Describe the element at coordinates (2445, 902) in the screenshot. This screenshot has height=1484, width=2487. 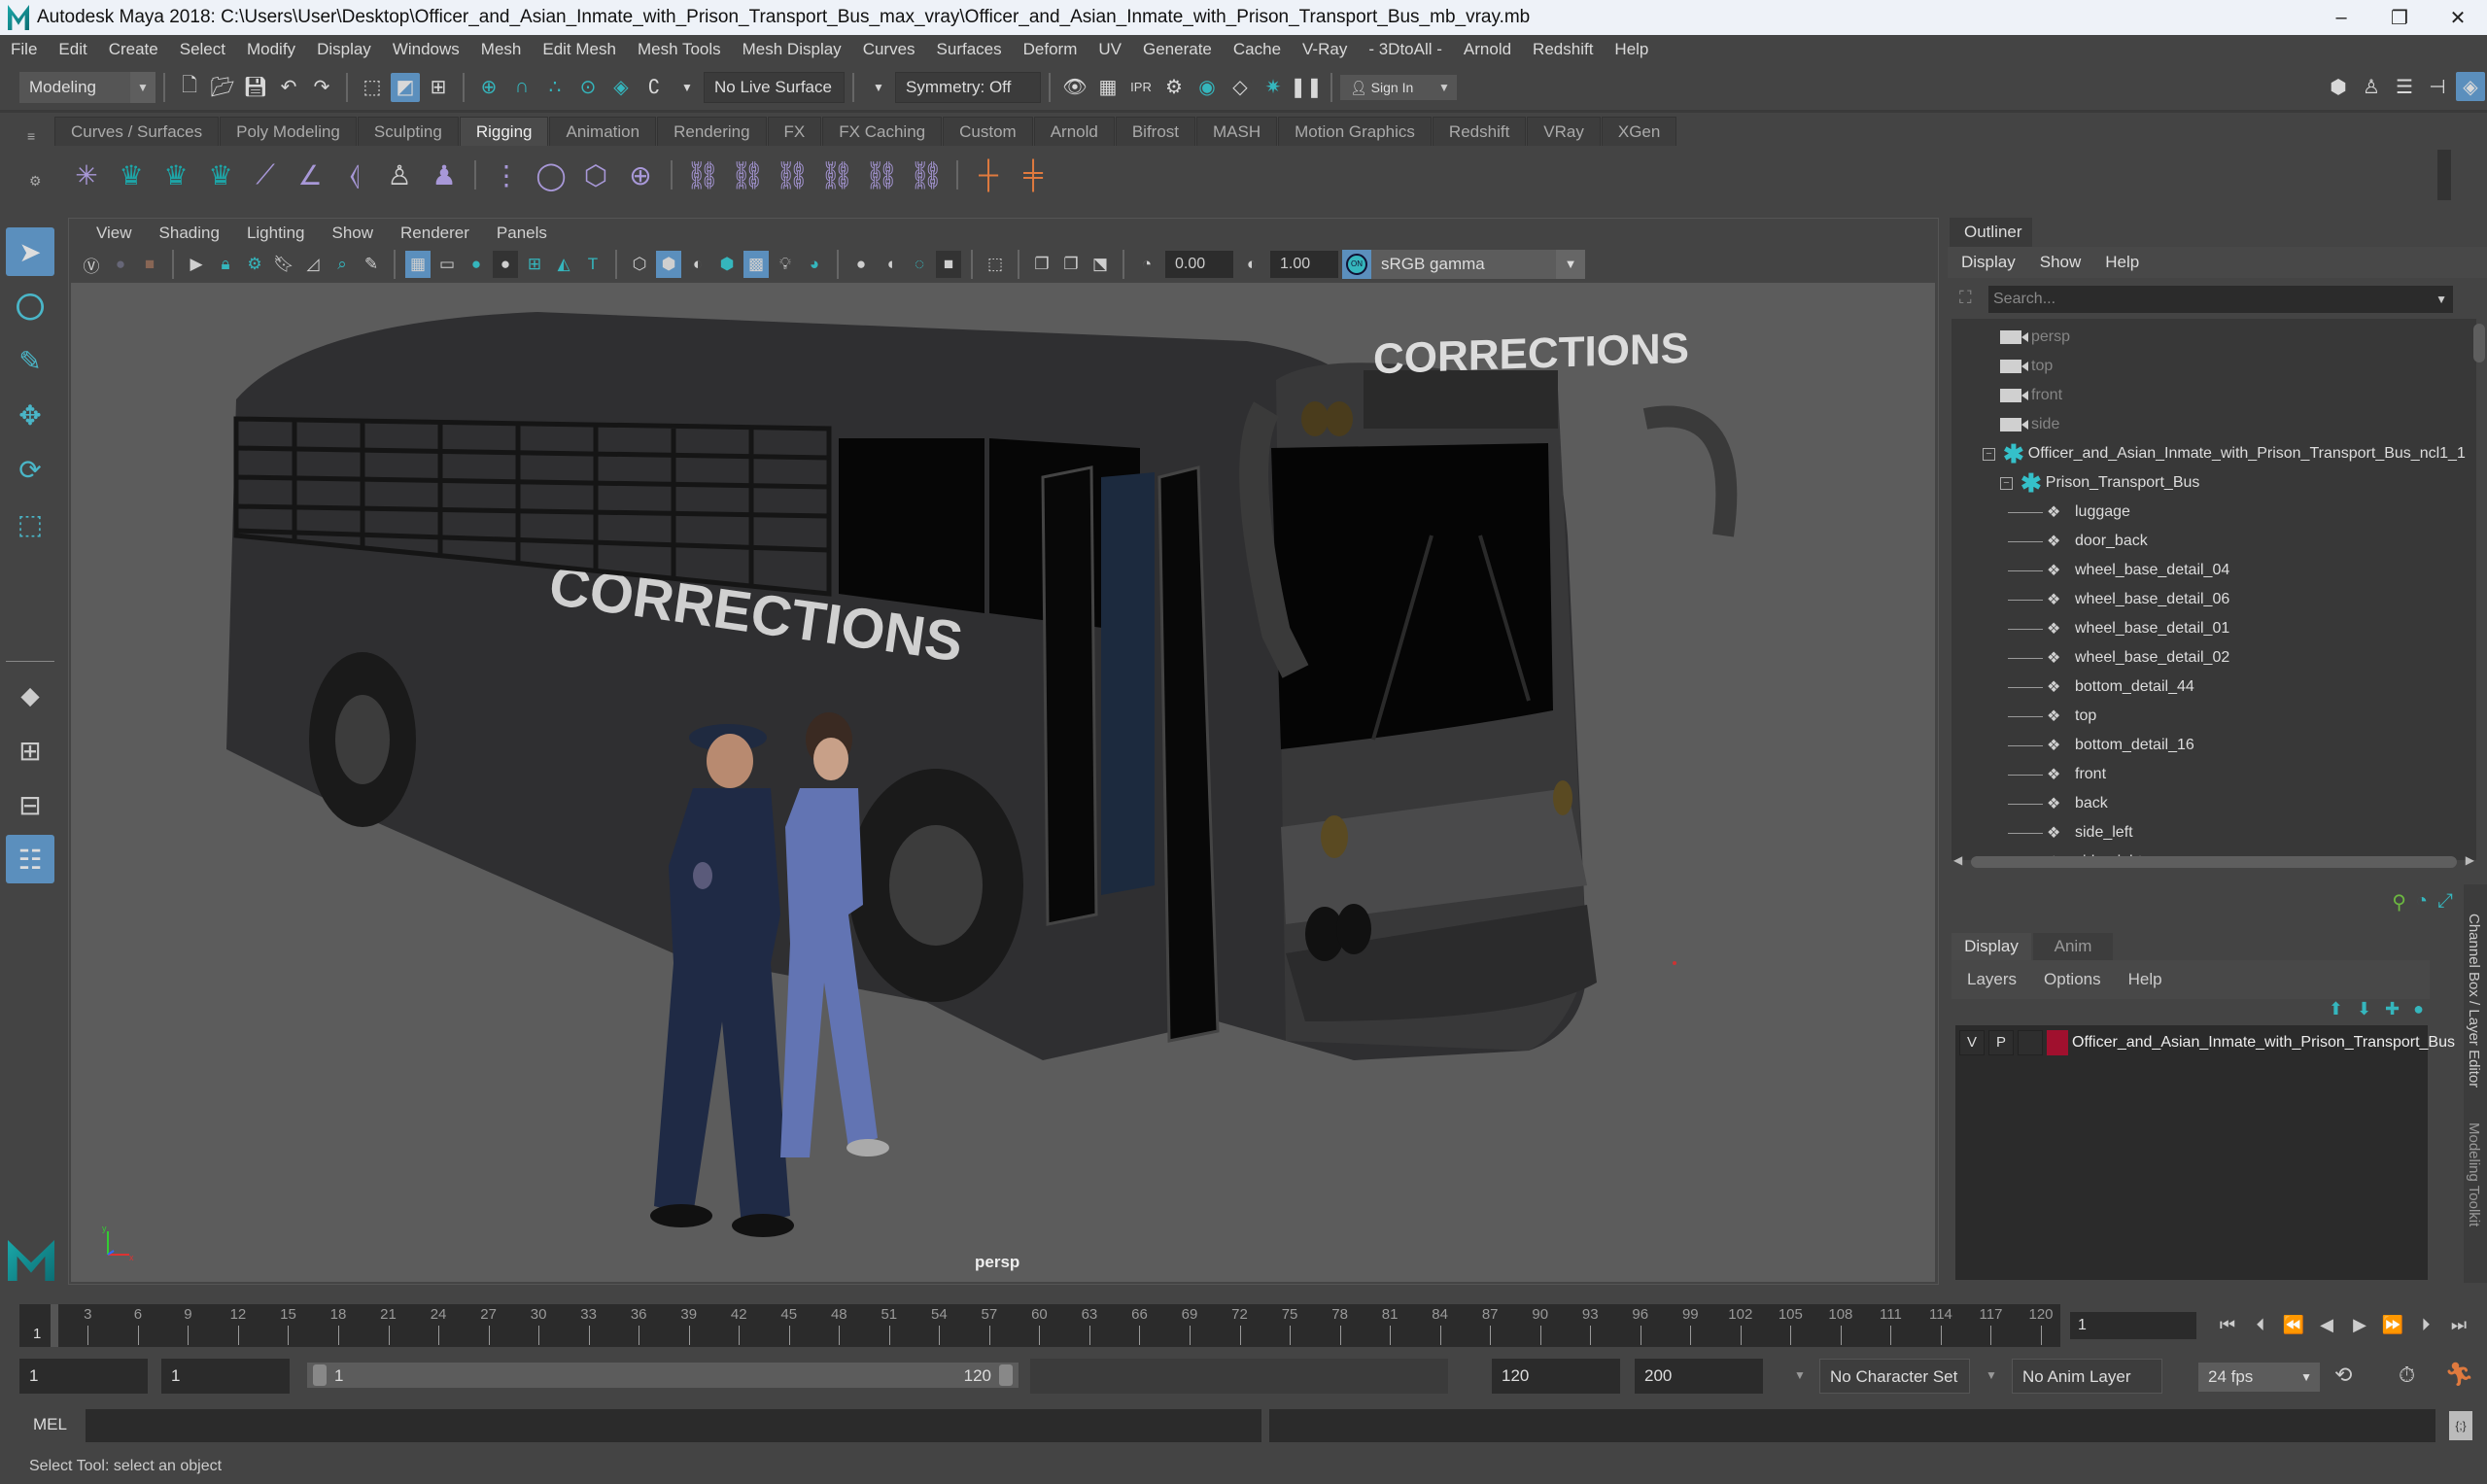
I see `tool-settings-icon: ⤢` at that location.